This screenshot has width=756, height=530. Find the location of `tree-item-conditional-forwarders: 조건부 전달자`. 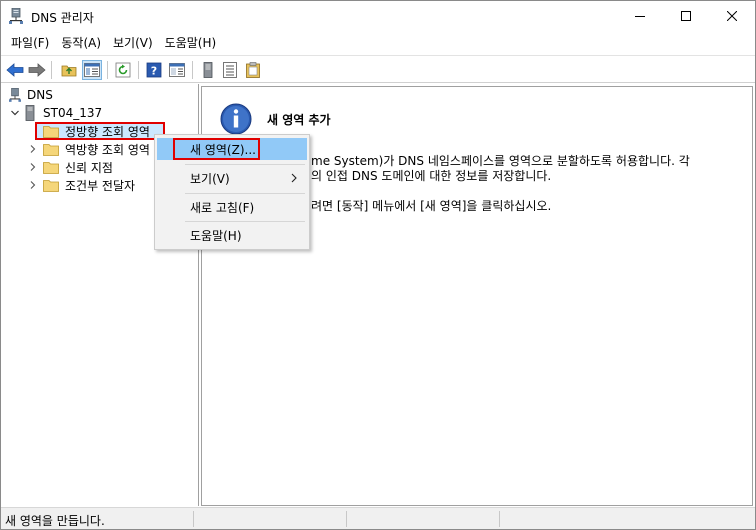

tree-item-conditional-forwarders: 조건부 전달자 is located at coordinates (81, 185).